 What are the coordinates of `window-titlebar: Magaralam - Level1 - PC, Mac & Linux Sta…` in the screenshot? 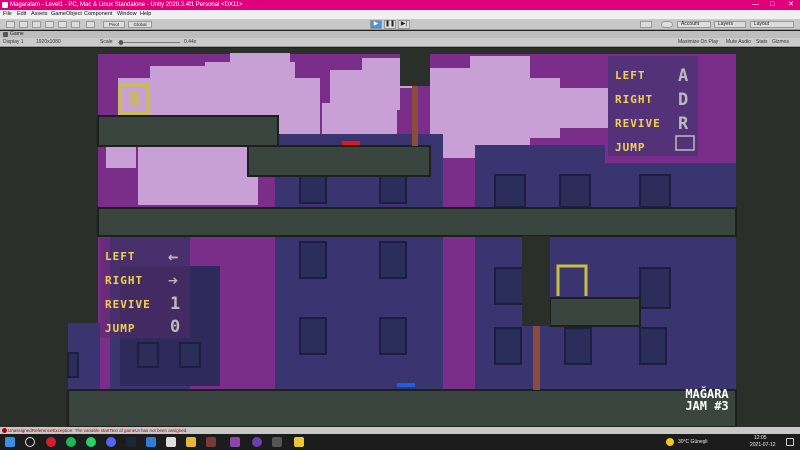 It's located at (400, 5).